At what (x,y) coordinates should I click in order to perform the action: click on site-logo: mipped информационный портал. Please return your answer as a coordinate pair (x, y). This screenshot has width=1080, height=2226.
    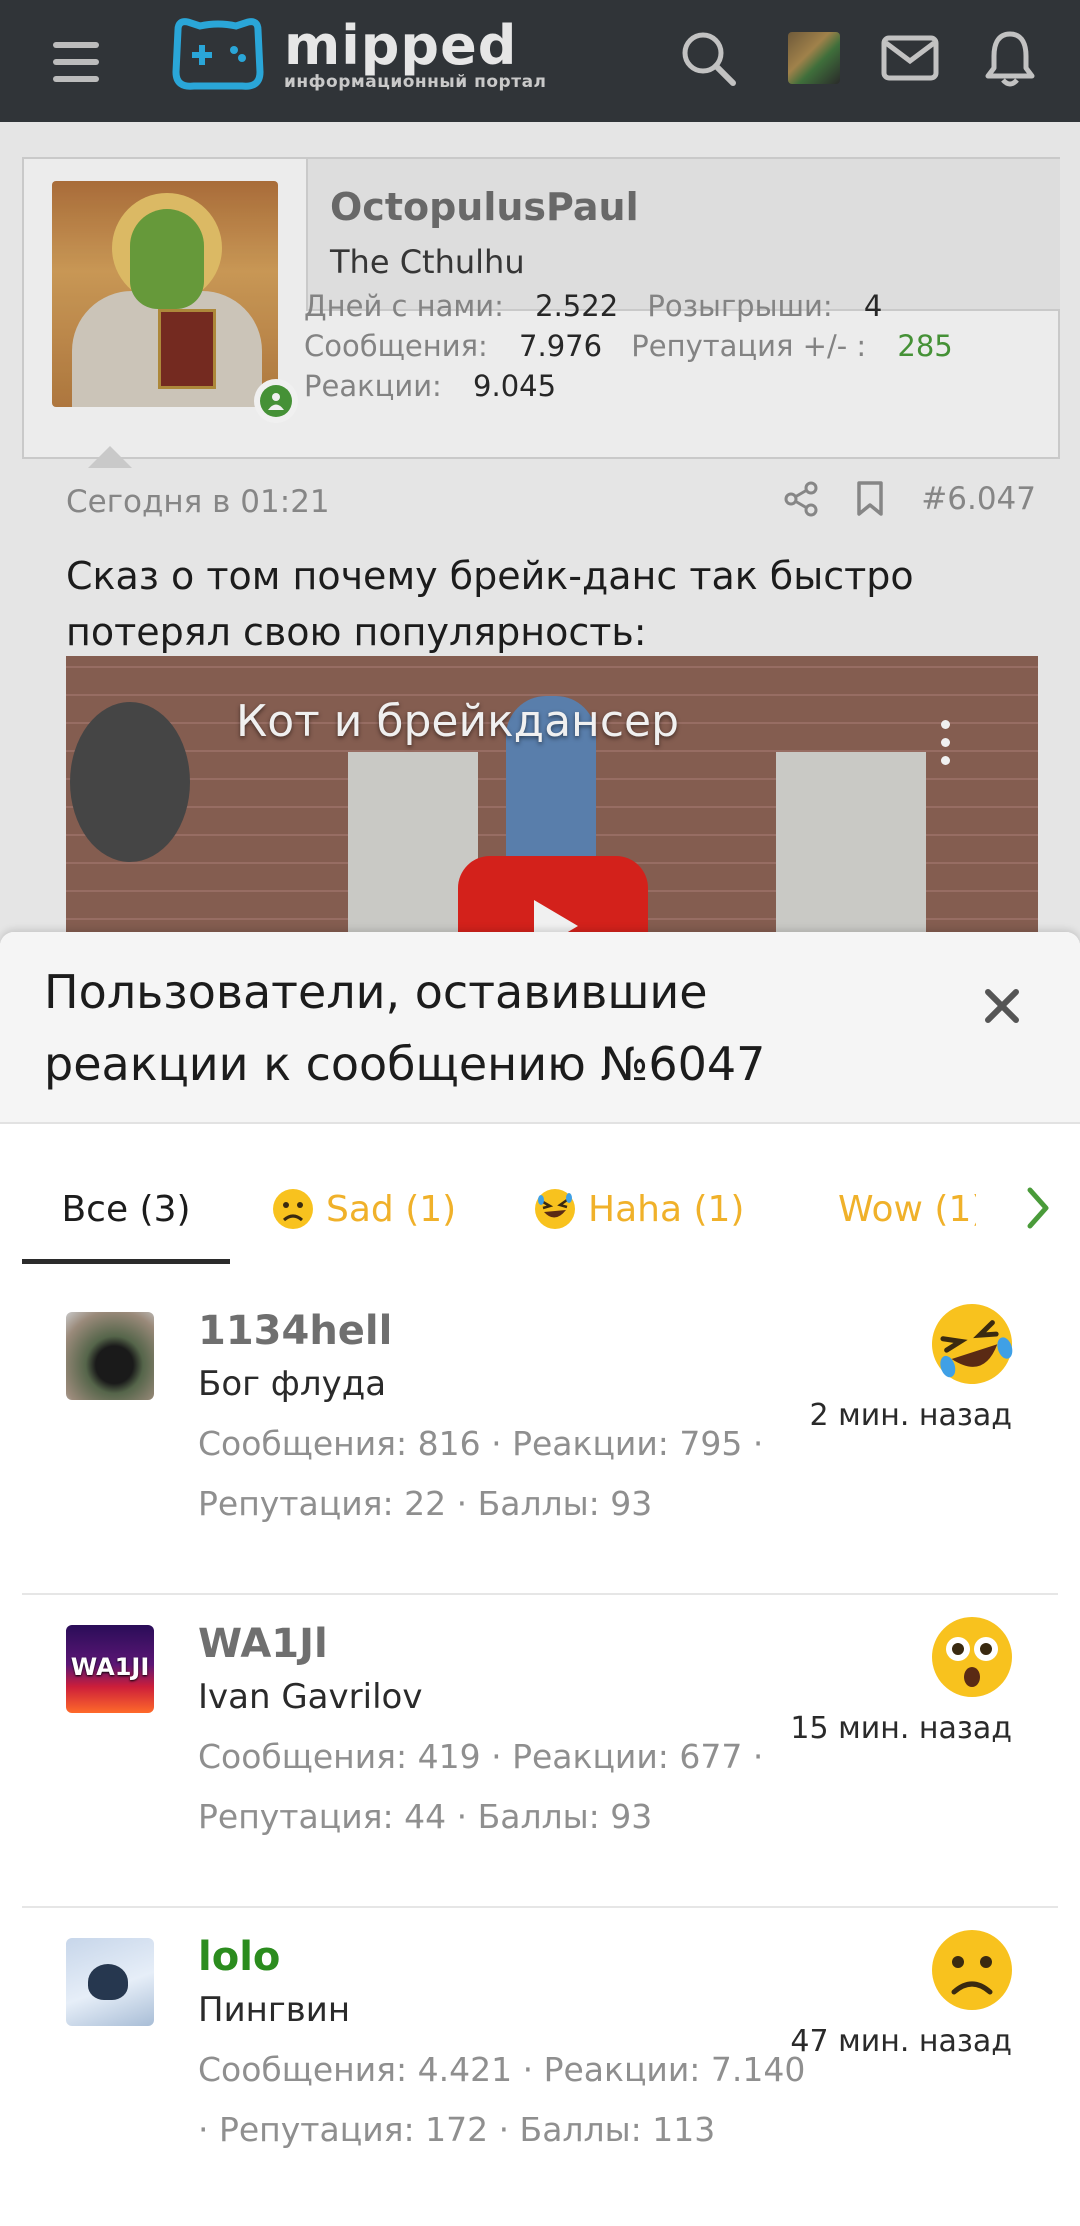
    Looking at the image, I should click on (358, 55).